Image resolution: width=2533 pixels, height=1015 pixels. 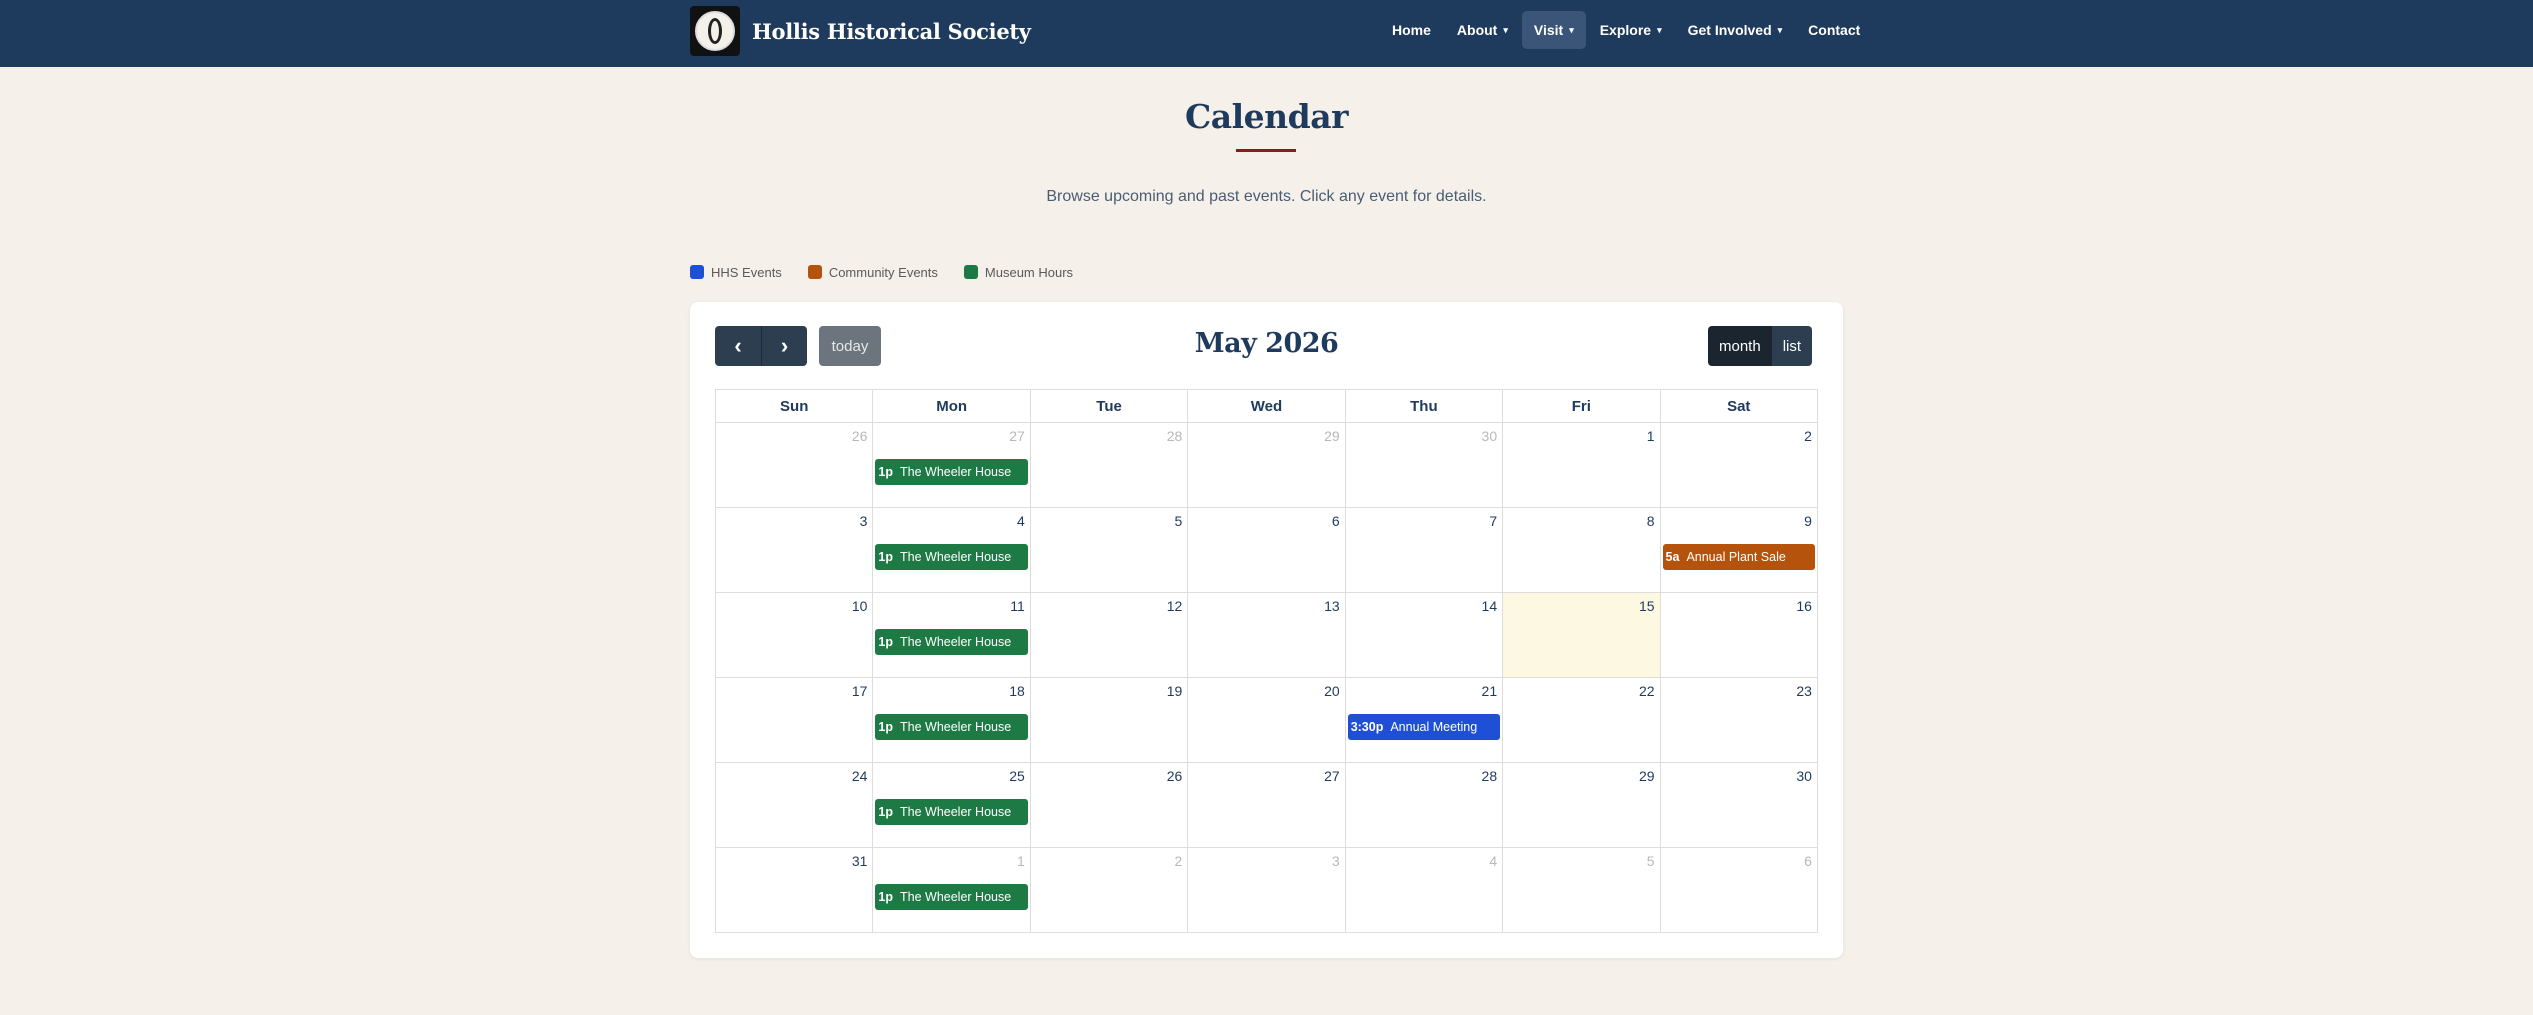 I want to click on day-cell: 18 1p The Wheeler House, so click(x=952, y=720).